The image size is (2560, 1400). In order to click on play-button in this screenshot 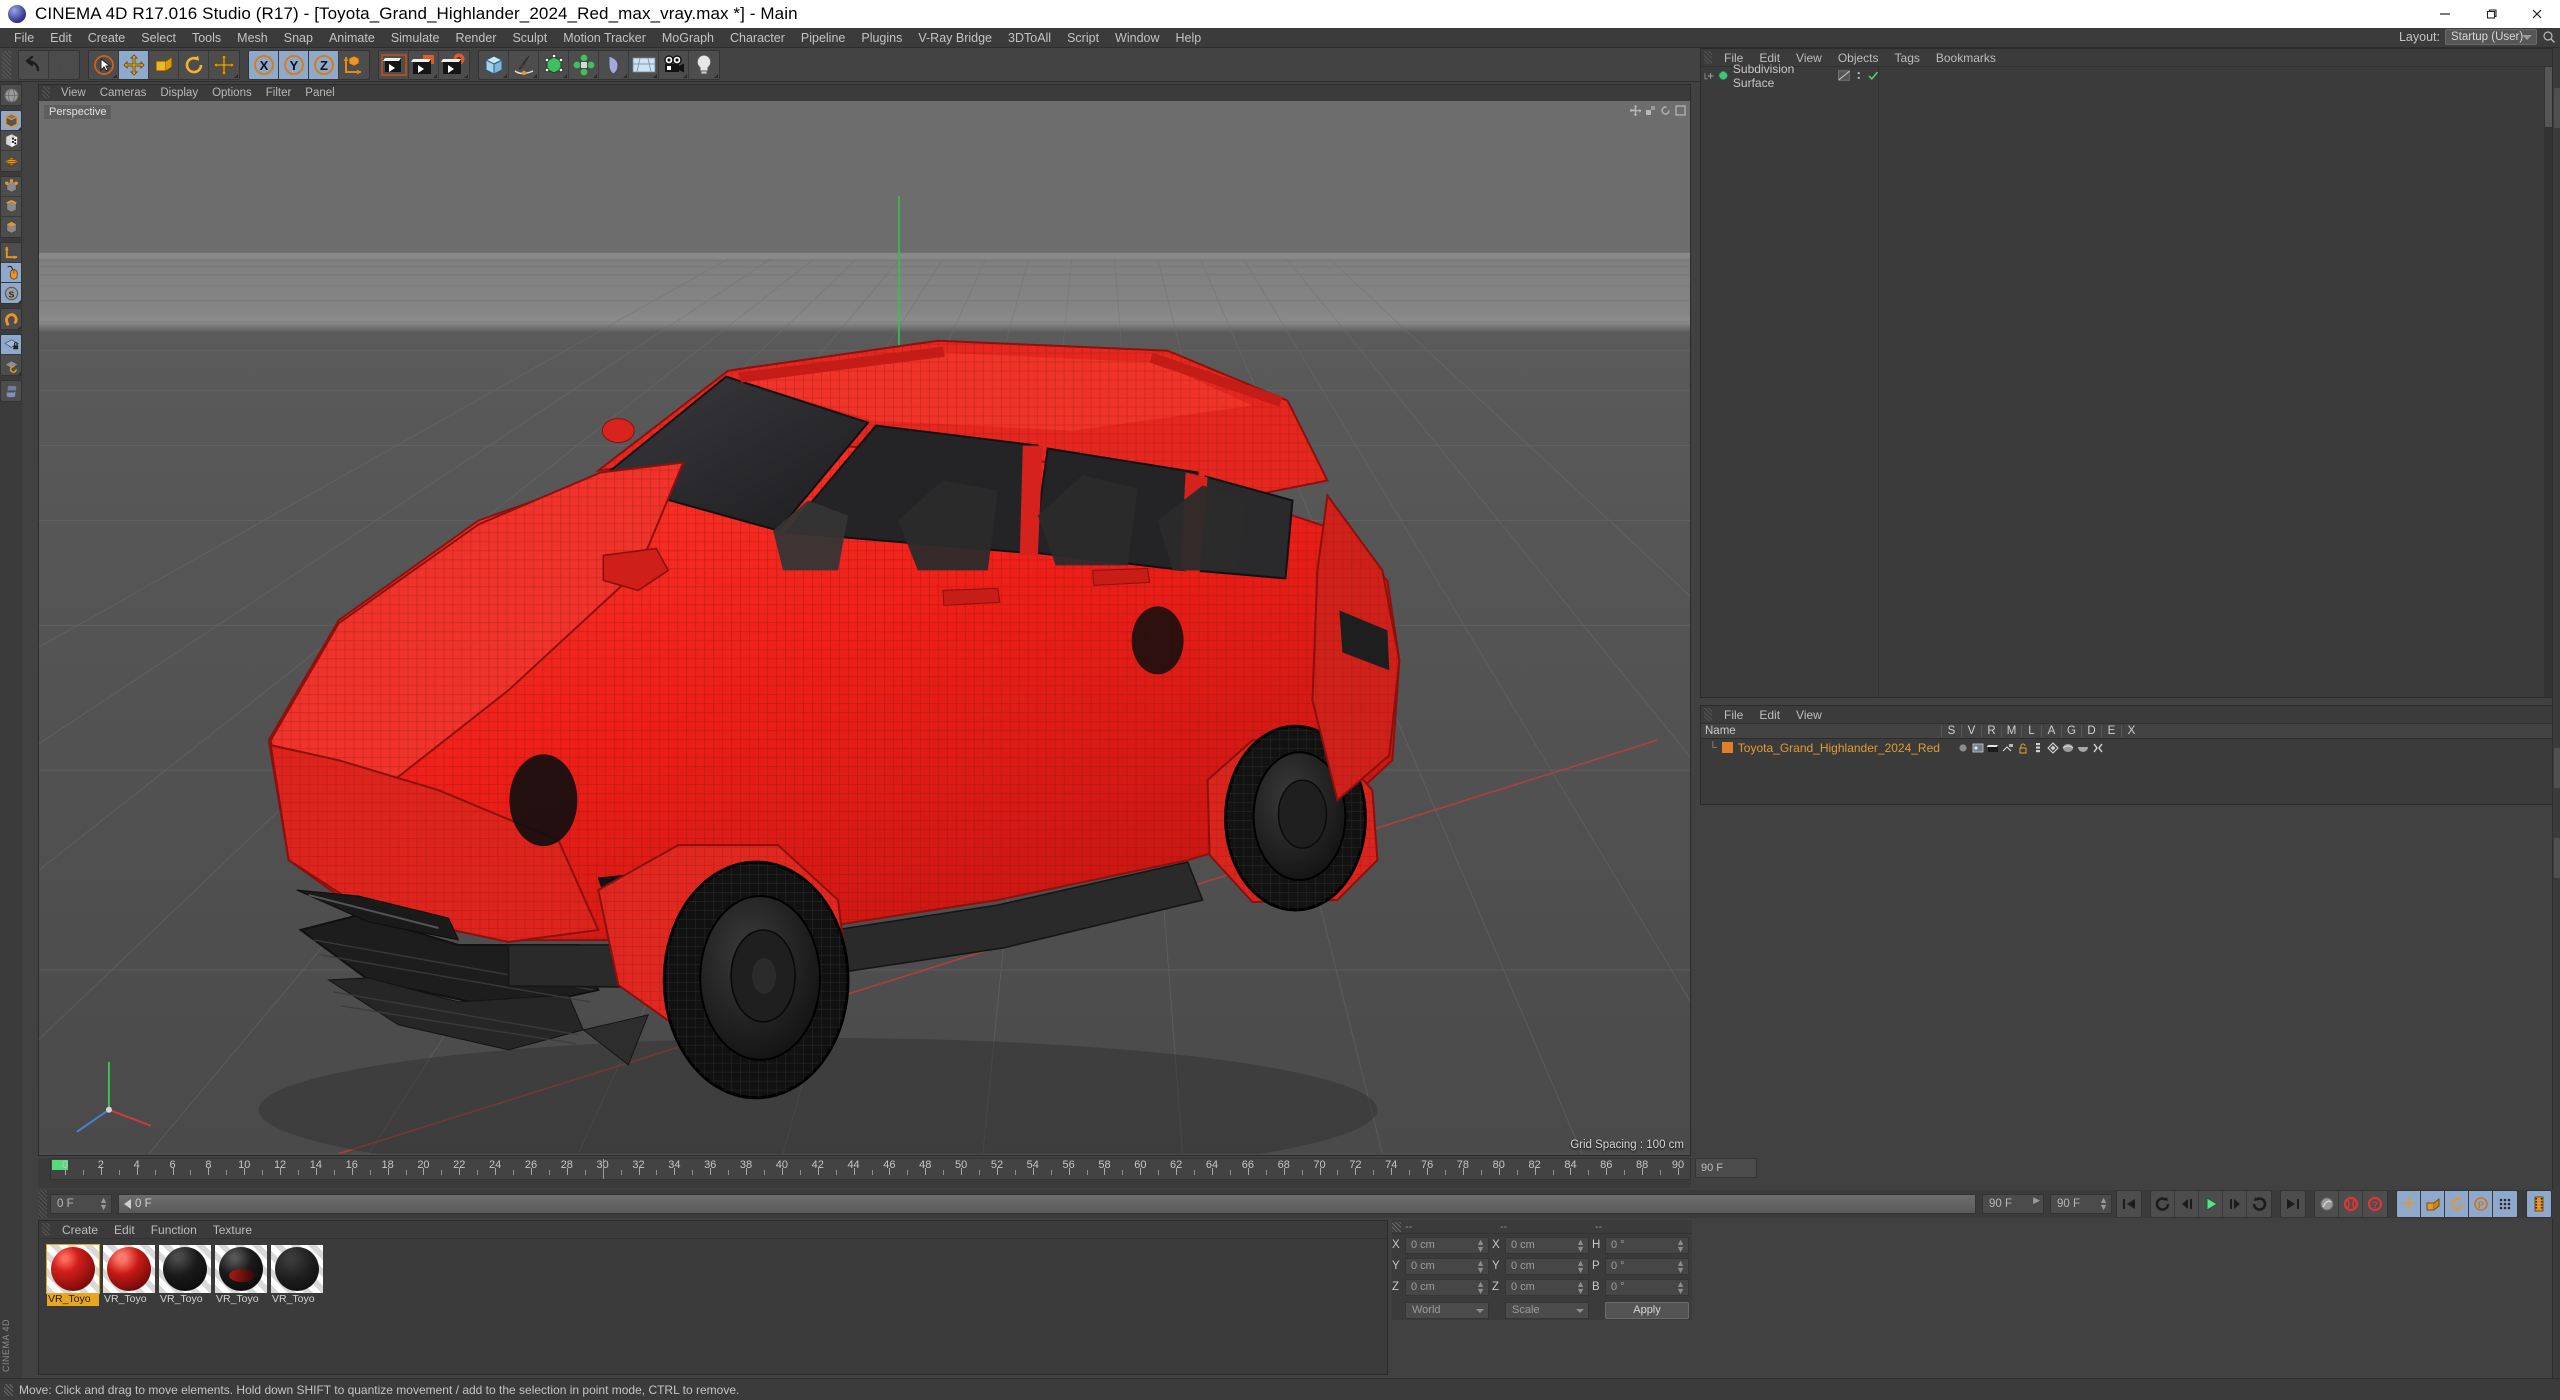, I will do `click(2211, 1204)`.